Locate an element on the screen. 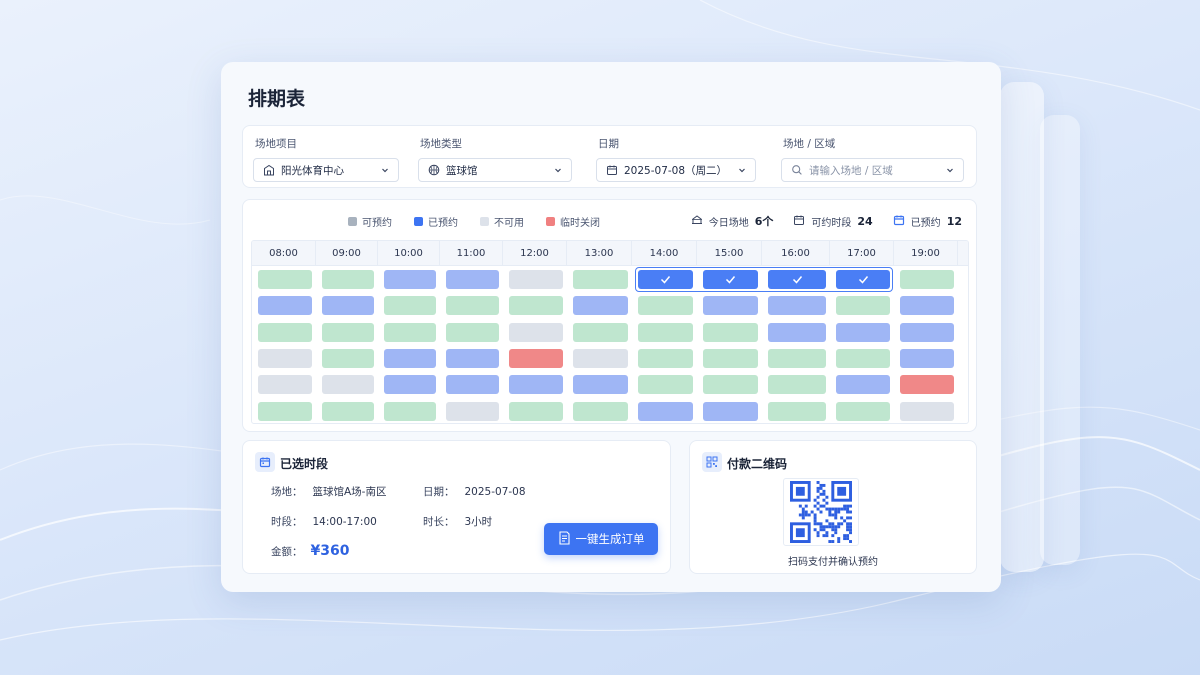 The width and height of the screenshot is (1200, 675). calendar-blue-icon is located at coordinates (899, 221).